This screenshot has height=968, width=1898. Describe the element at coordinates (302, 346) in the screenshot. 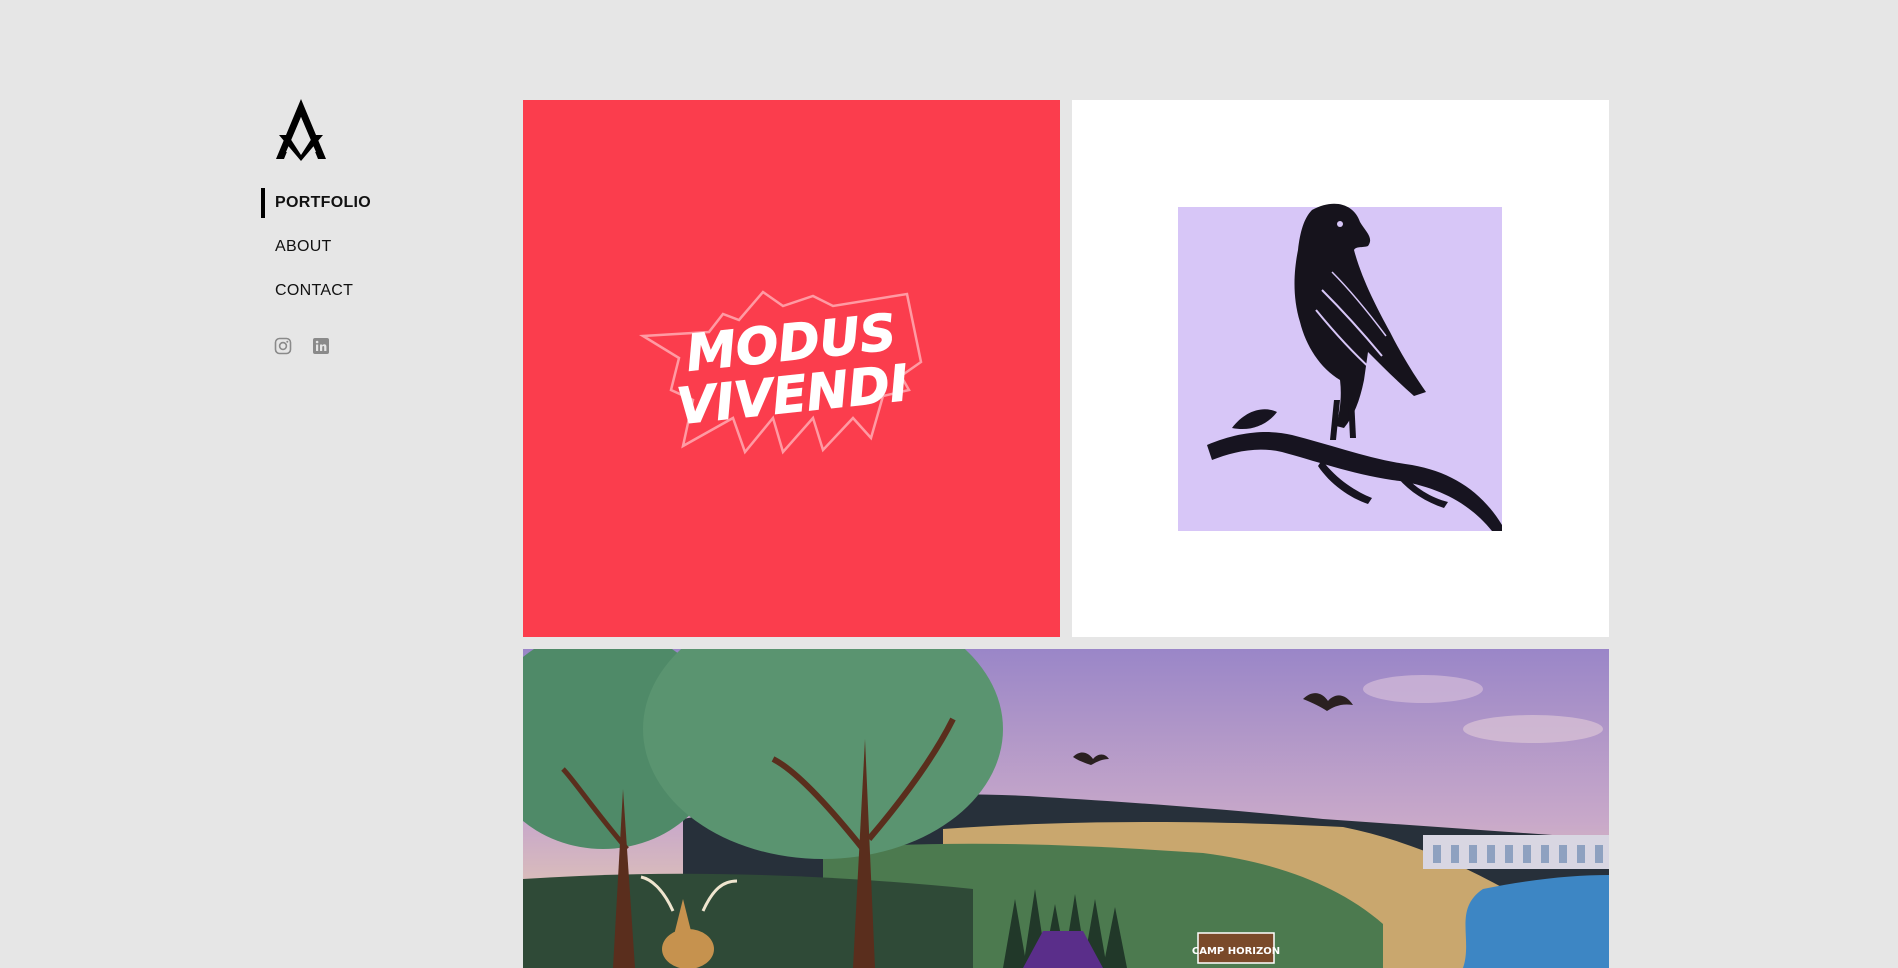

I see `social-links` at that location.